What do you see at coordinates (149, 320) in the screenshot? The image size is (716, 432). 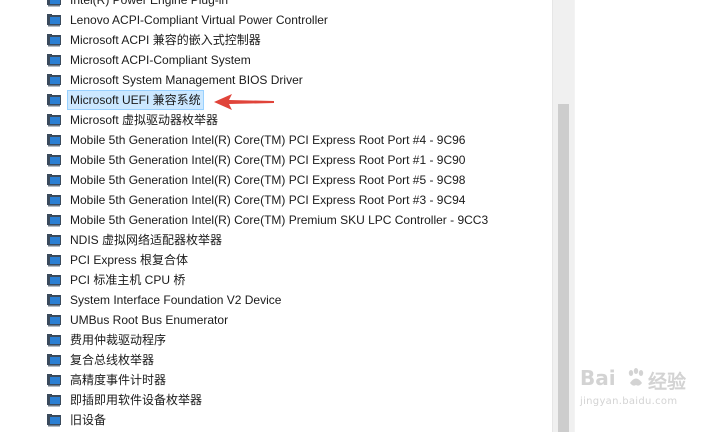 I see `device-tree-item-label: UMBus Root Bus Enumerator` at bounding box center [149, 320].